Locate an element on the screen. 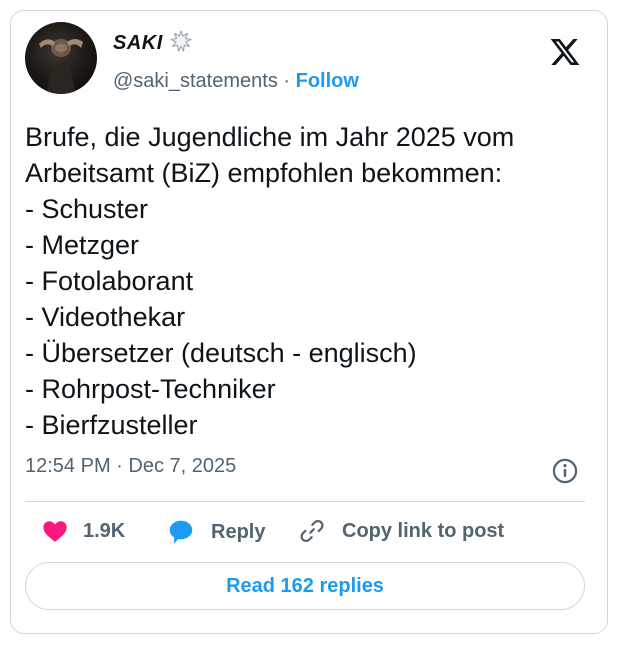 The width and height of the screenshot is (620, 646). like-count: 1.9K is located at coordinates (104, 530).